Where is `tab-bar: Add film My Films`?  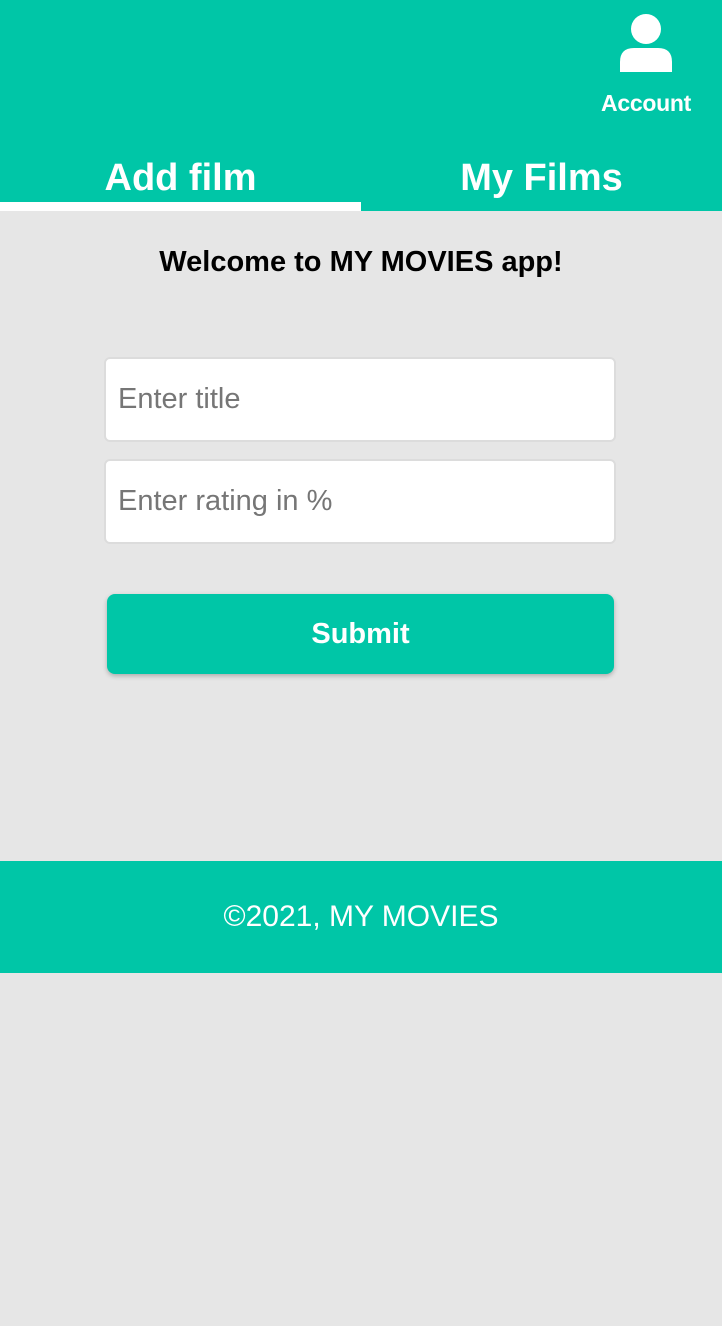 tab-bar: Add film My Films is located at coordinates (361, 180).